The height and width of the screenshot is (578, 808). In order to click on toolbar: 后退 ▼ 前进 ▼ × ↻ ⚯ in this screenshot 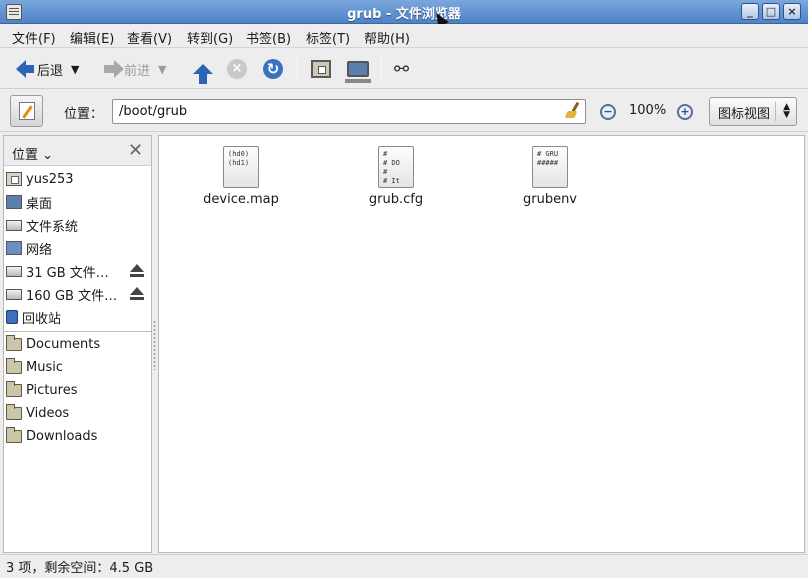, I will do `click(404, 69)`.